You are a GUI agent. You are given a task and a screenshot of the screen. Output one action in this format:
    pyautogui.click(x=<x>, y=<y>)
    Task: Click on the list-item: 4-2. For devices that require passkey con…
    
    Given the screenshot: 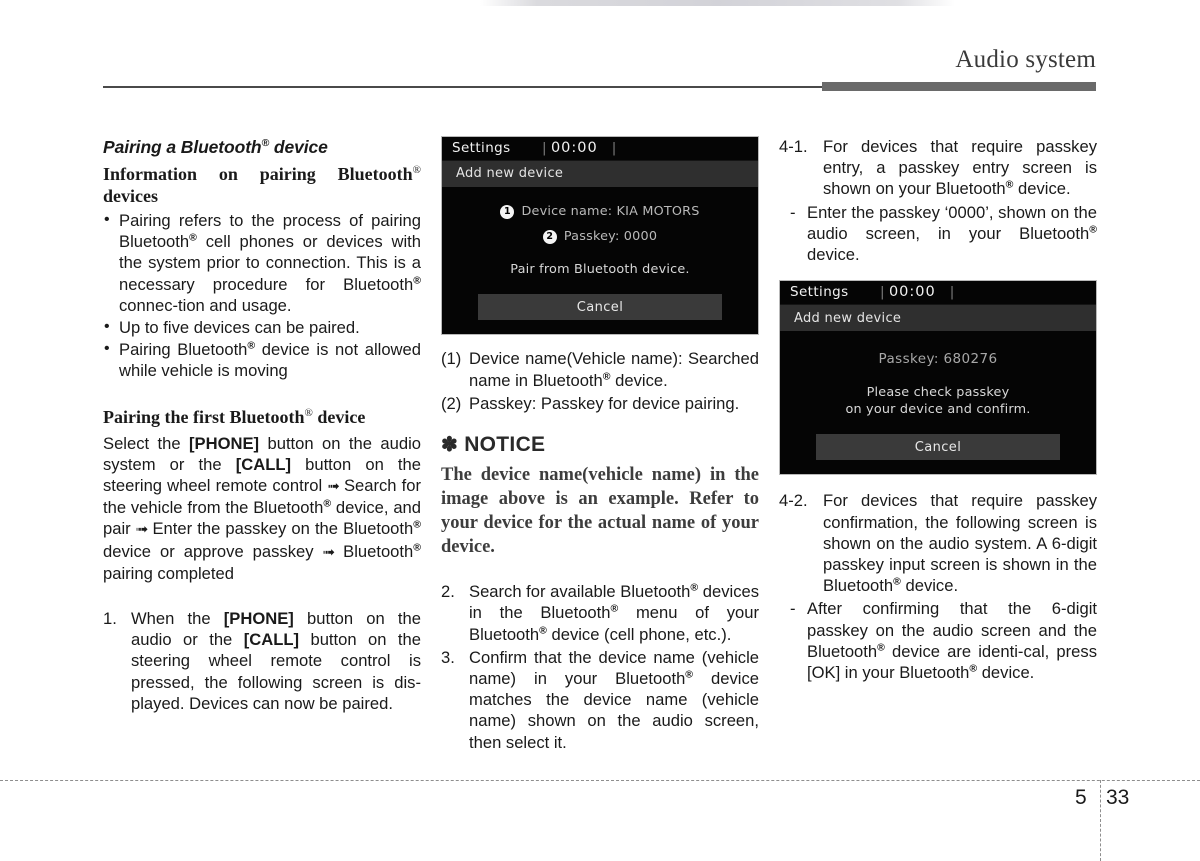 What is the action you would take?
    pyautogui.click(x=938, y=543)
    